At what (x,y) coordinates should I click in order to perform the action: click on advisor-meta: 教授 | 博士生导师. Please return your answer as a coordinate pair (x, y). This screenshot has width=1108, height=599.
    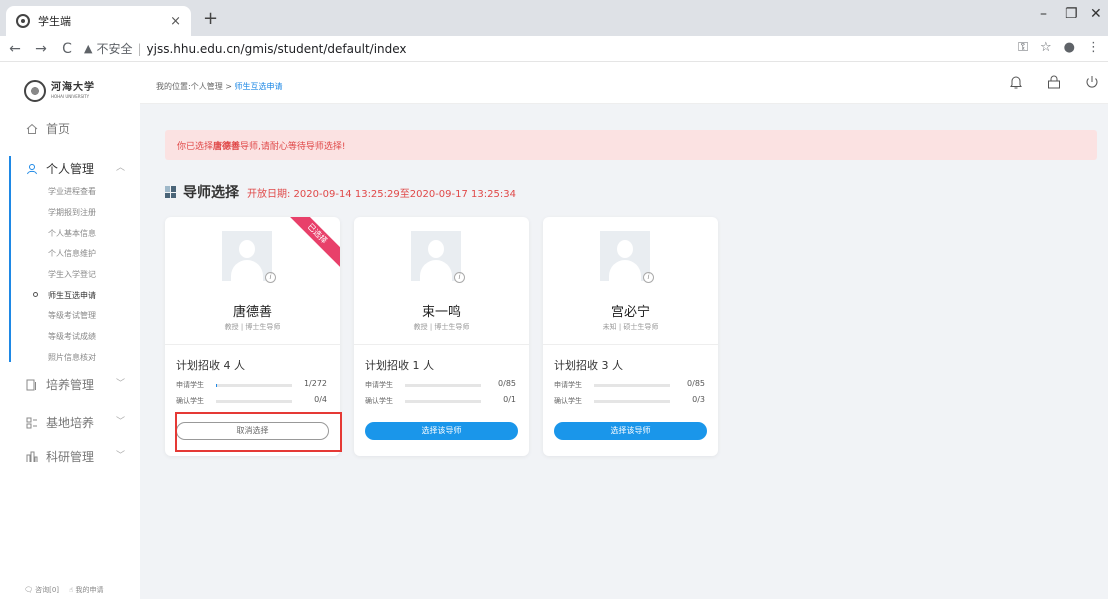
    Looking at the image, I should click on (252, 327).